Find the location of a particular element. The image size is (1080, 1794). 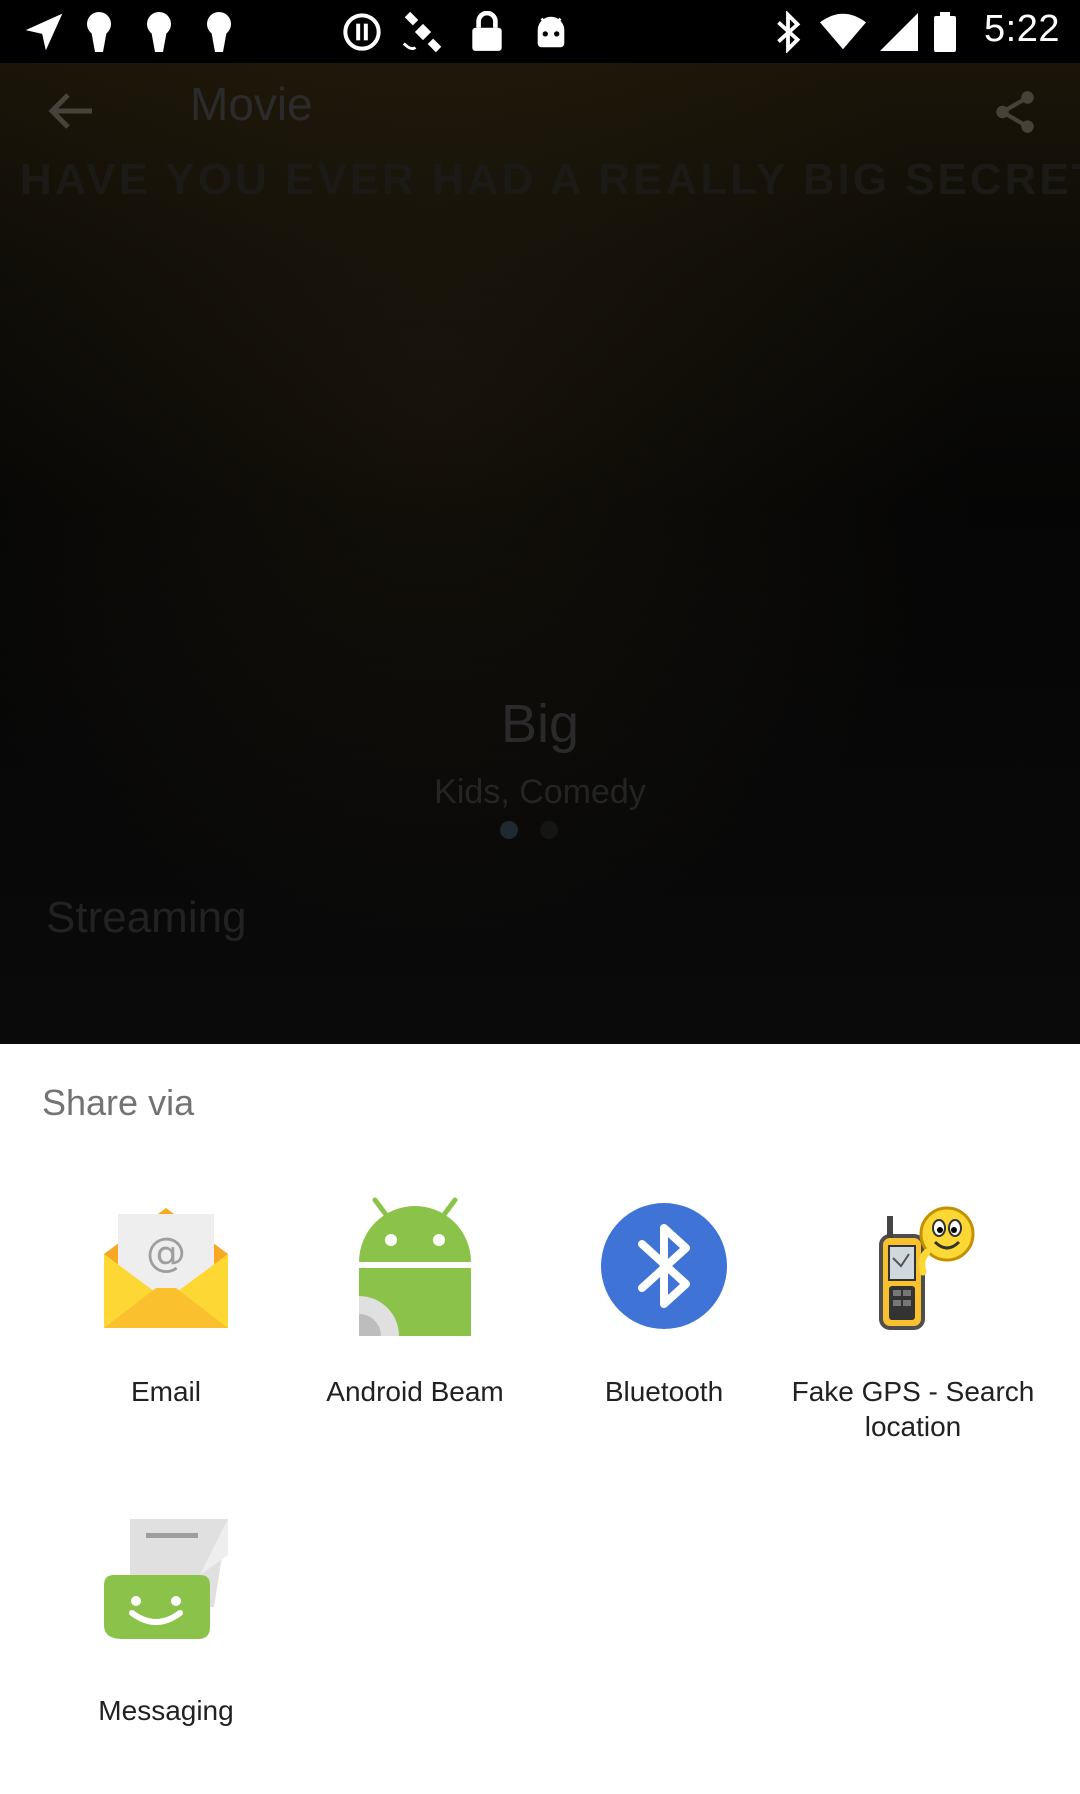

status-clock: 5:22 is located at coordinates (1022, 29).